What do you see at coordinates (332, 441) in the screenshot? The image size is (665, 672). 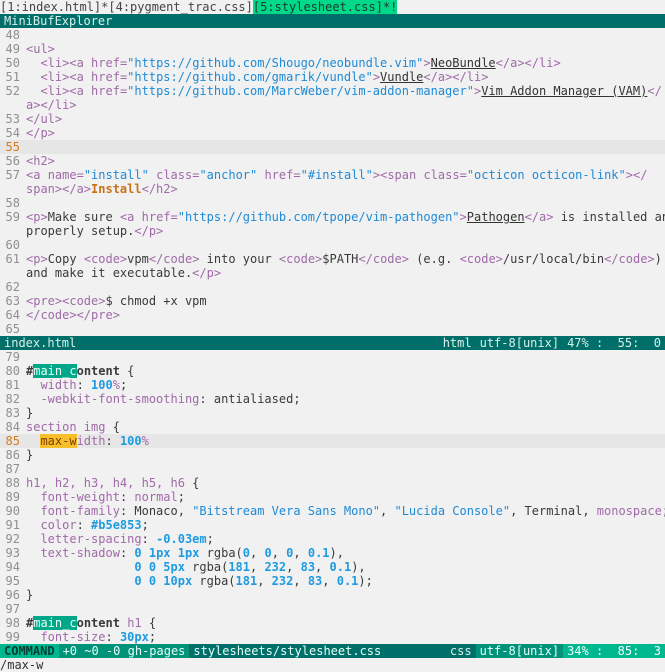 I see `css-cursor-line: 85 max-width: 100%` at bounding box center [332, 441].